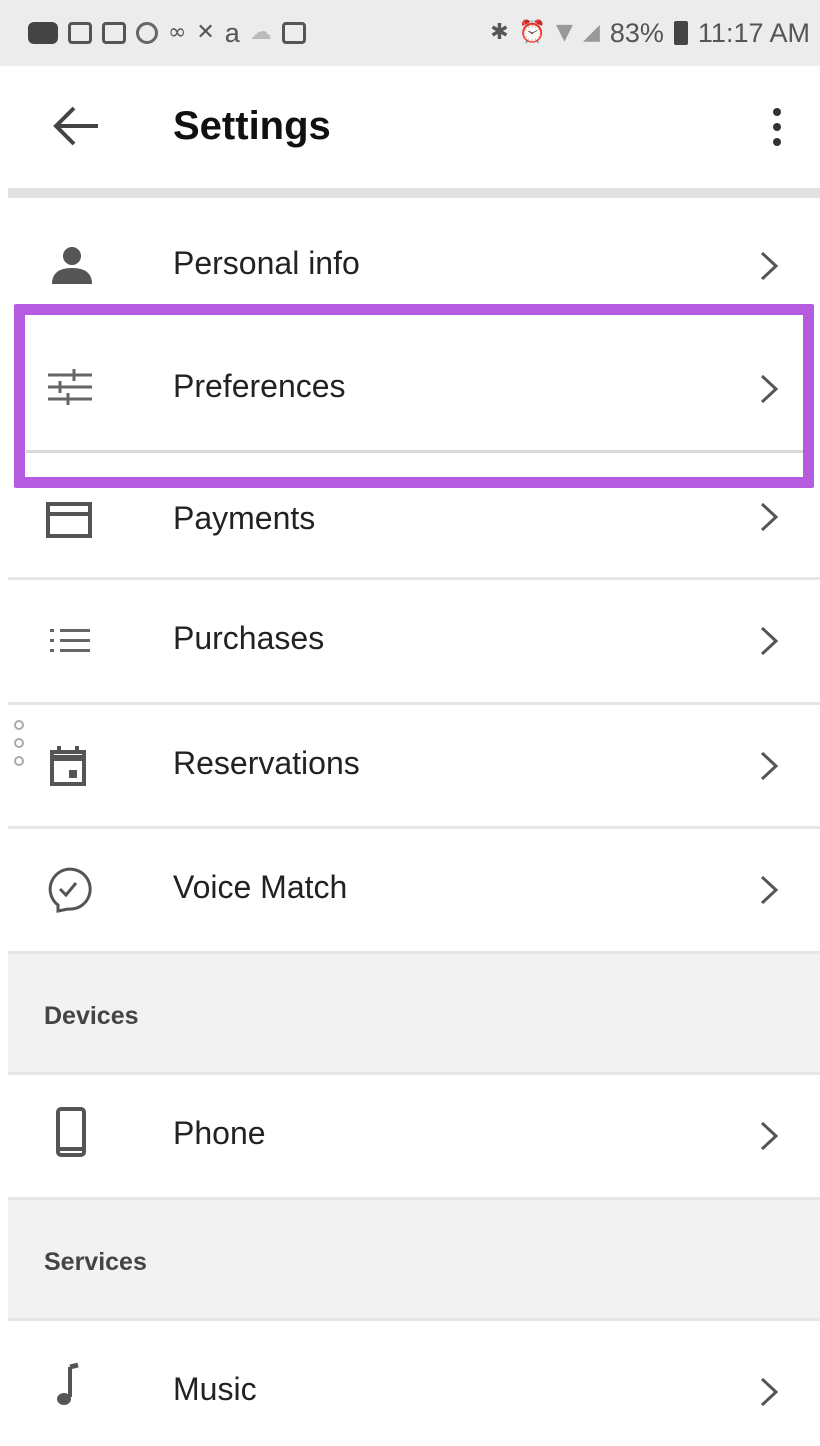  I want to click on image-icon, so click(293, 33).